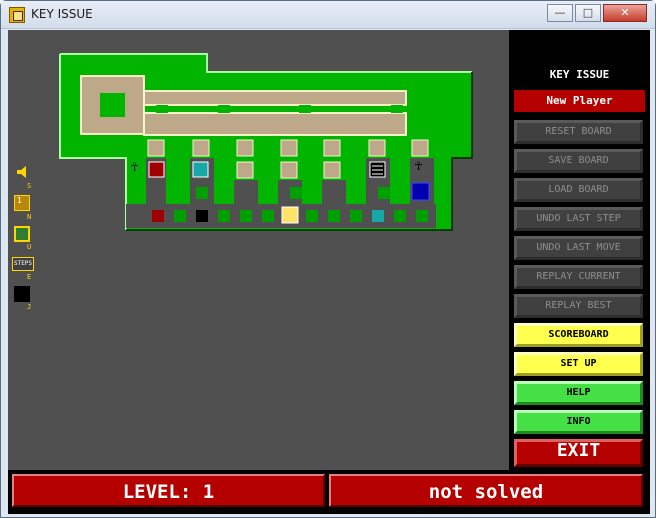 The image size is (656, 518). I want to click on red-target, so click(158, 216).